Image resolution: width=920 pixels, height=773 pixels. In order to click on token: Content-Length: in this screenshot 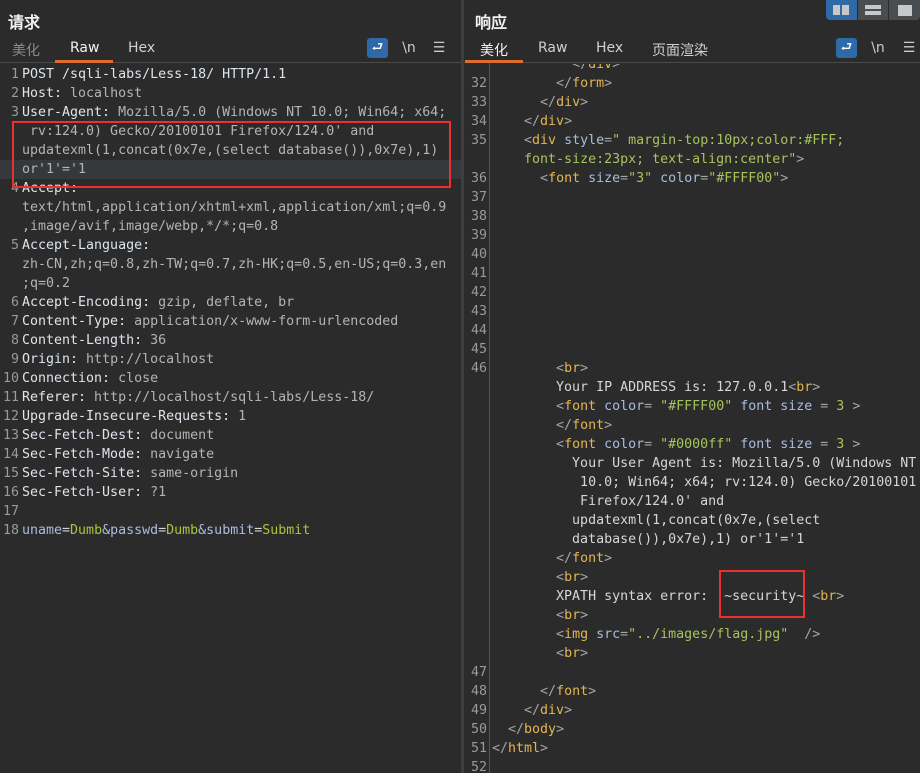, I will do `click(82, 340)`.